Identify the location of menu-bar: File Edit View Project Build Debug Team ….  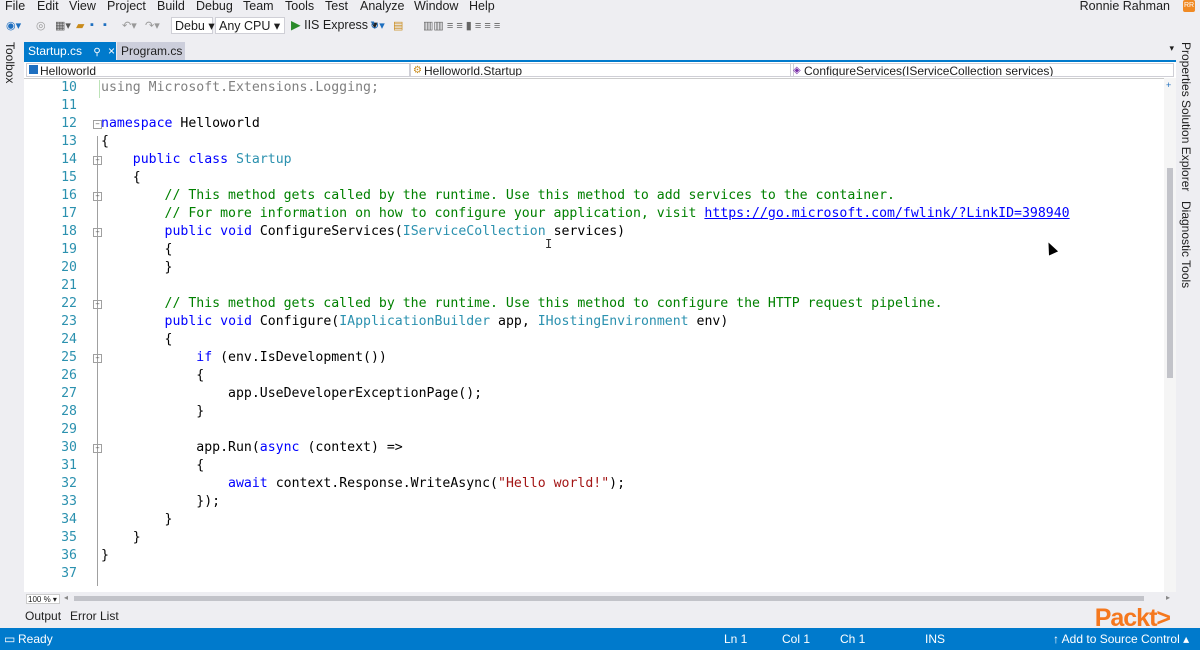
(600, 7).